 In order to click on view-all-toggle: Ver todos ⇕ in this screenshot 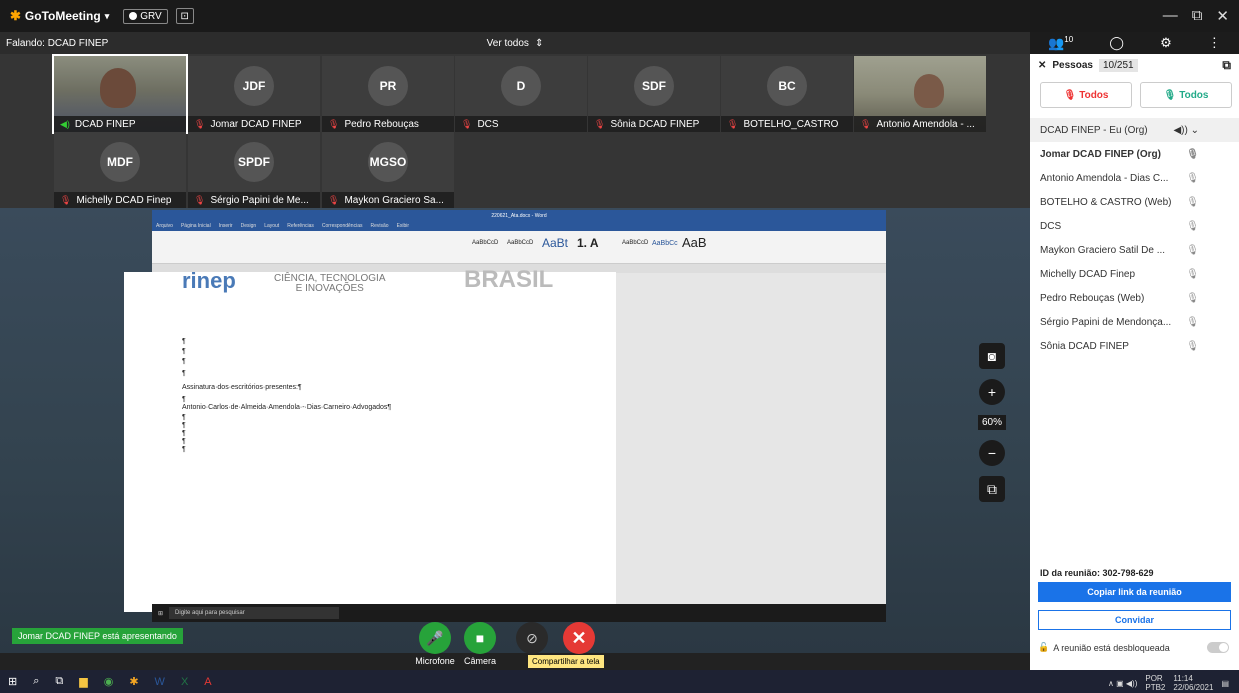, I will do `click(515, 43)`.